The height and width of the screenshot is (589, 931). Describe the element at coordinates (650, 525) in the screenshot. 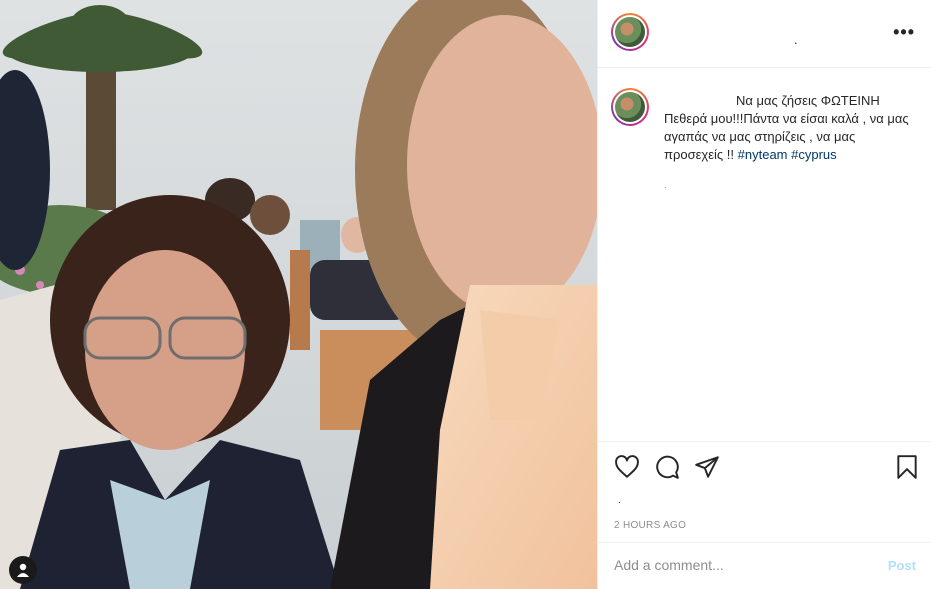

I see `timestamp: 2 HOURS AGO` at that location.